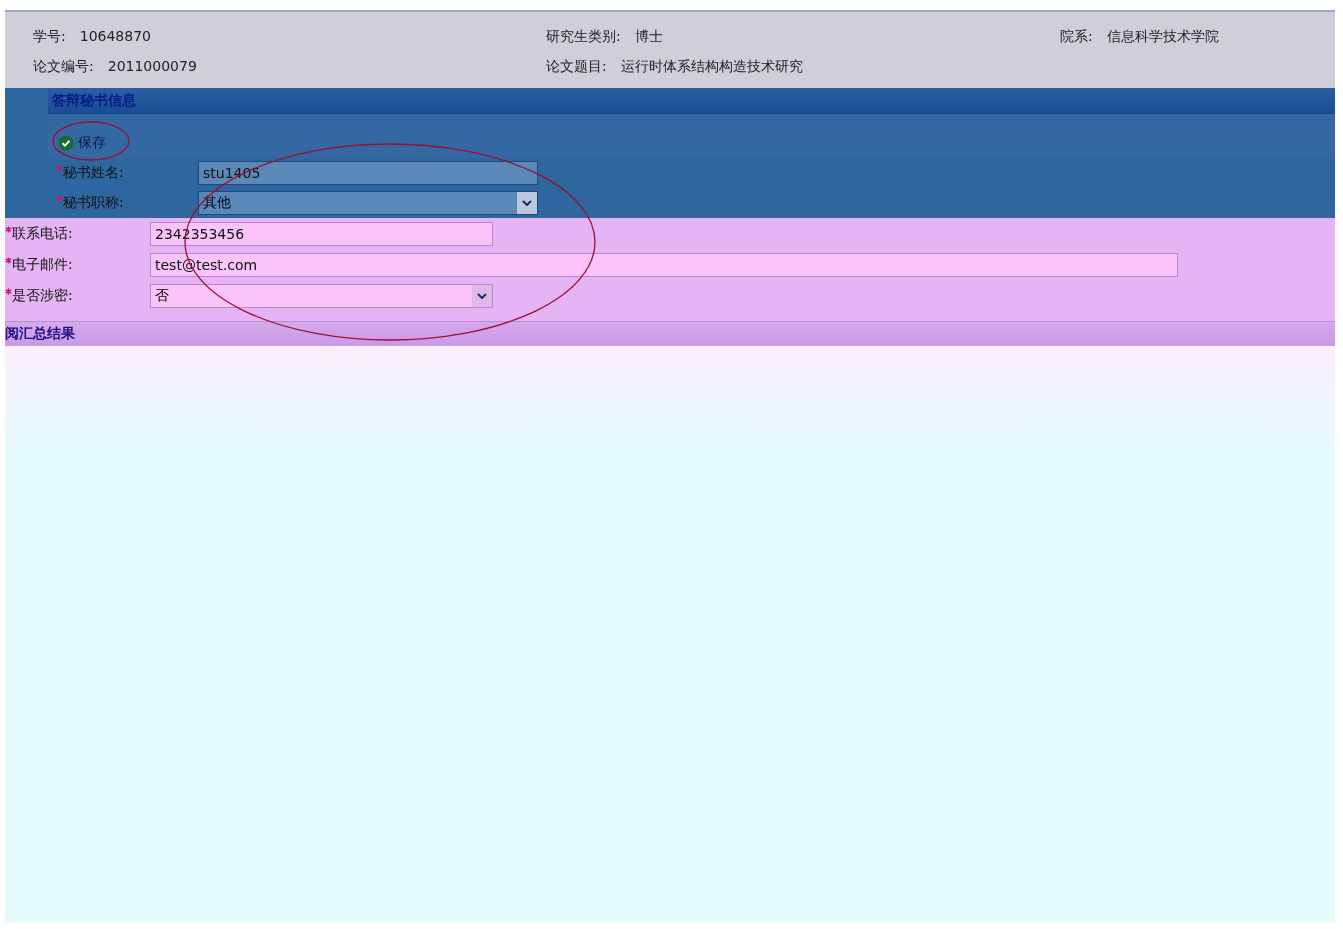  Describe the element at coordinates (576, 67) in the screenshot. I see `info-label: 论文题目:` at that location.